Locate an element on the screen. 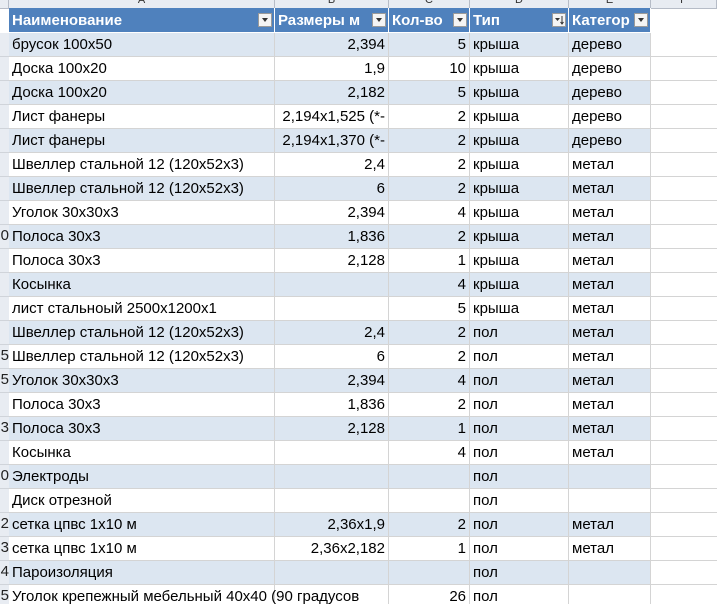  row-number: 0 is located at coordinates (4, 237).